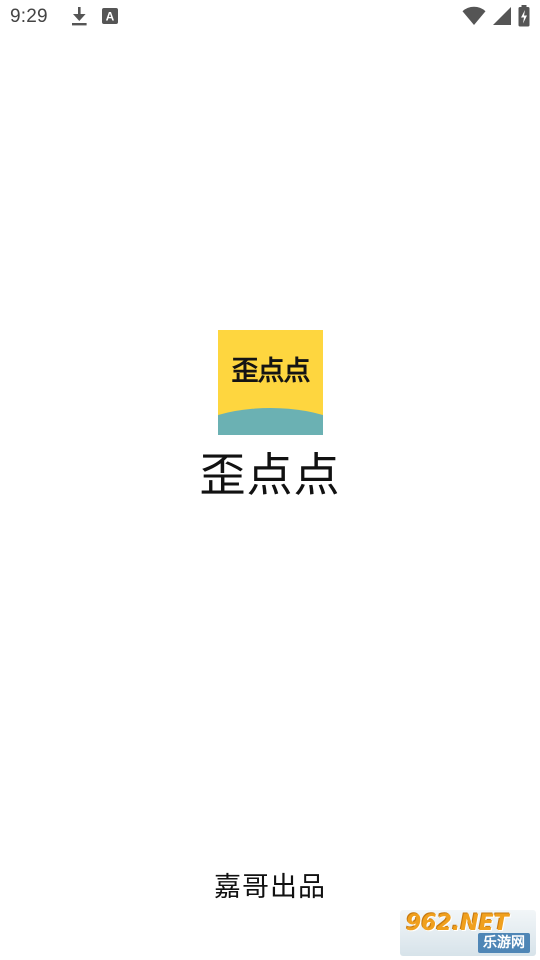 The image size is (540, 960). What do you see at coordinates (504, 943) in the screenshot?
I see `watermark-sub-text: 乐游网` at bounding box center [504, 943].